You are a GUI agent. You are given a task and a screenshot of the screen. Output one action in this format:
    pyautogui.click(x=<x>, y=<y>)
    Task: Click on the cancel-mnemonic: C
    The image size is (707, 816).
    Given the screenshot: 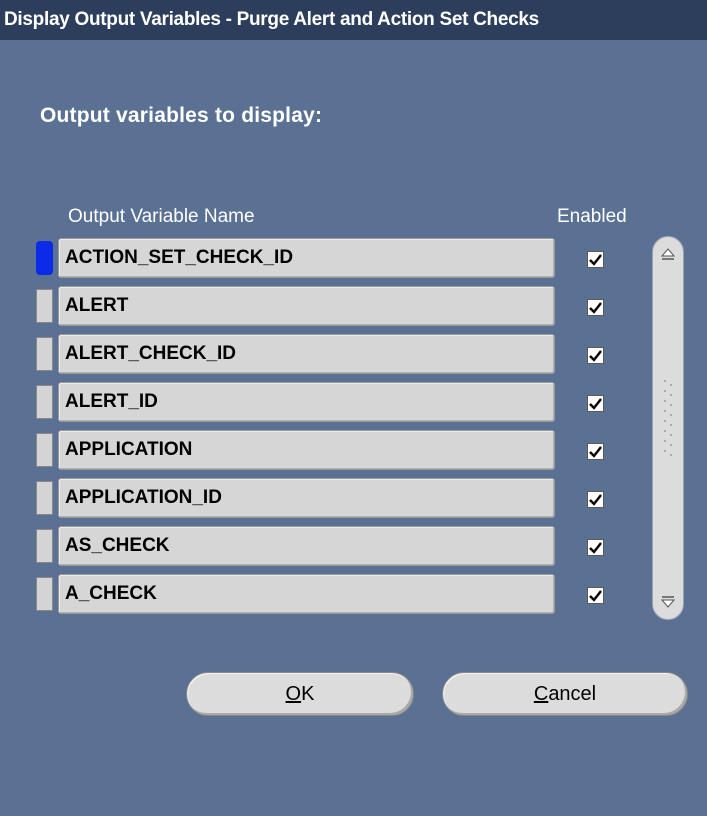 What is the action you would take?
    pyautogui.click(x=541, y=694)
    